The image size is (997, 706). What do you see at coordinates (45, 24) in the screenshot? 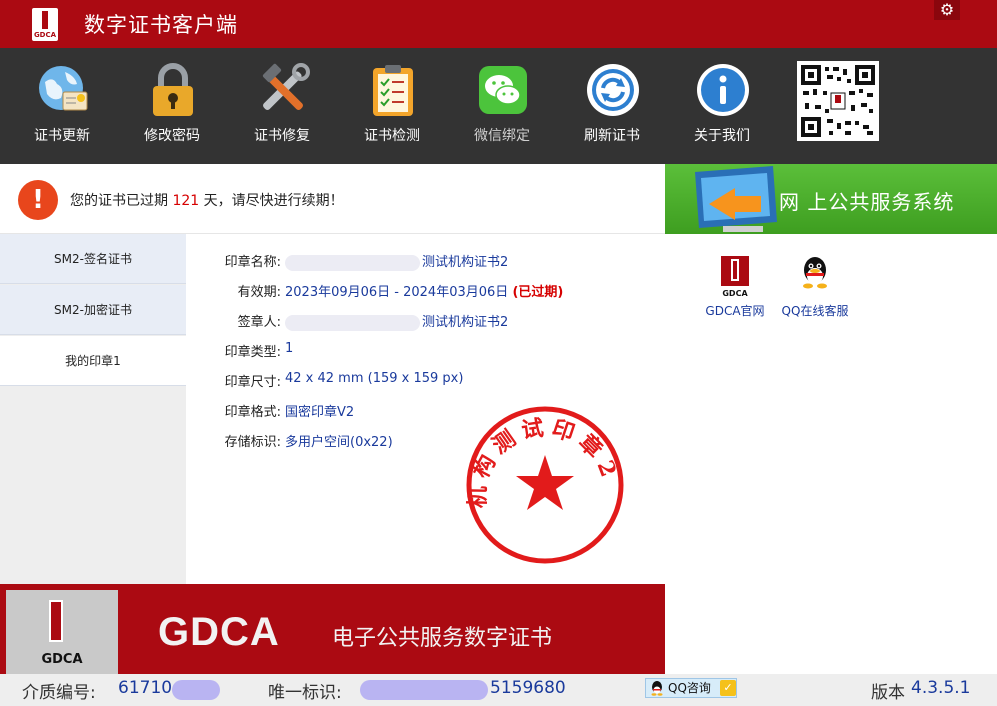
I see `app-logo: GDCA` at bounding box center [45, 24].